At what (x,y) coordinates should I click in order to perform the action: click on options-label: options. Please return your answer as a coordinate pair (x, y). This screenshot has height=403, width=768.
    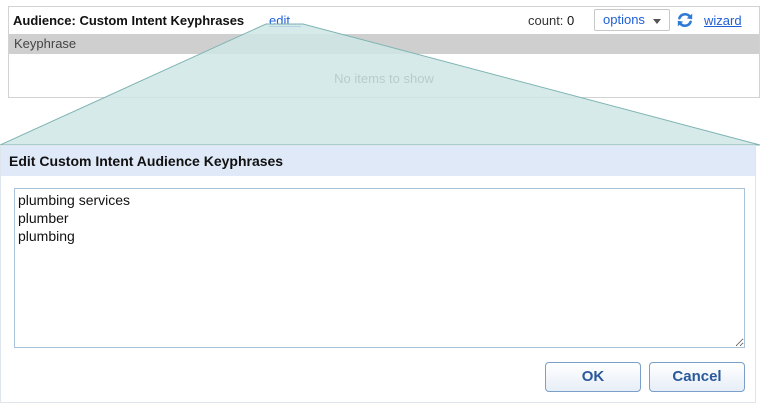
    Looking at the image, I should click on (624, 19).